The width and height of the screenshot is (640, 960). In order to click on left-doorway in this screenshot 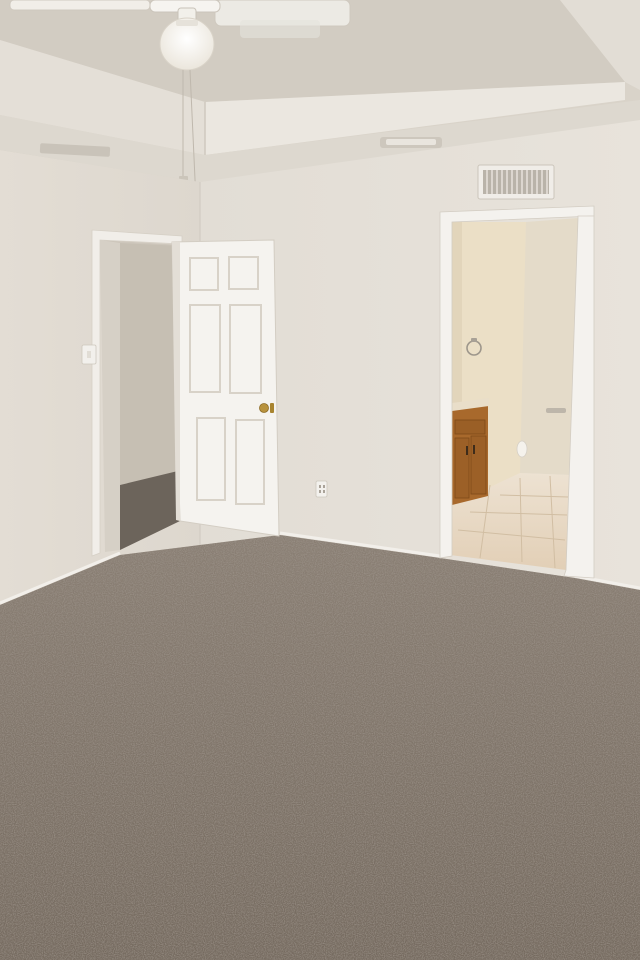, I will do `click(137, 393)`.